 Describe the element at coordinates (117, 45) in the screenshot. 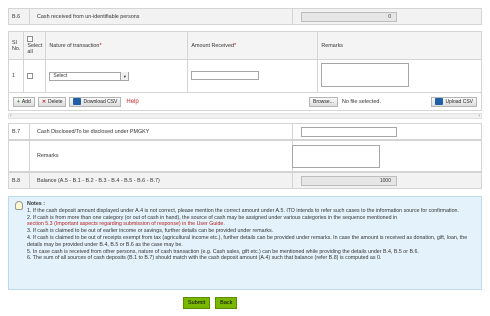

I see `nature-header: Nature of transaction*` at that location.